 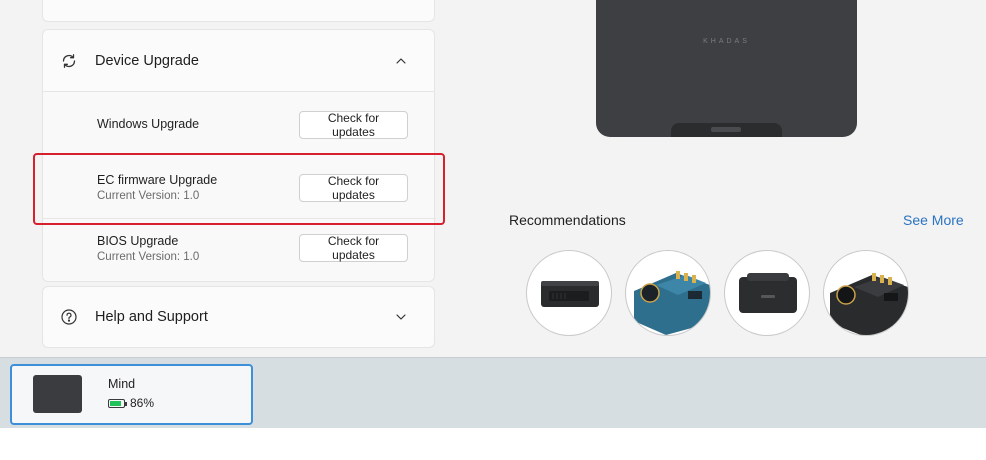 What do you see at coordinates (238, 11) in the screenshot?
I see `settings-card-partial` at bounding box center [238, 11].